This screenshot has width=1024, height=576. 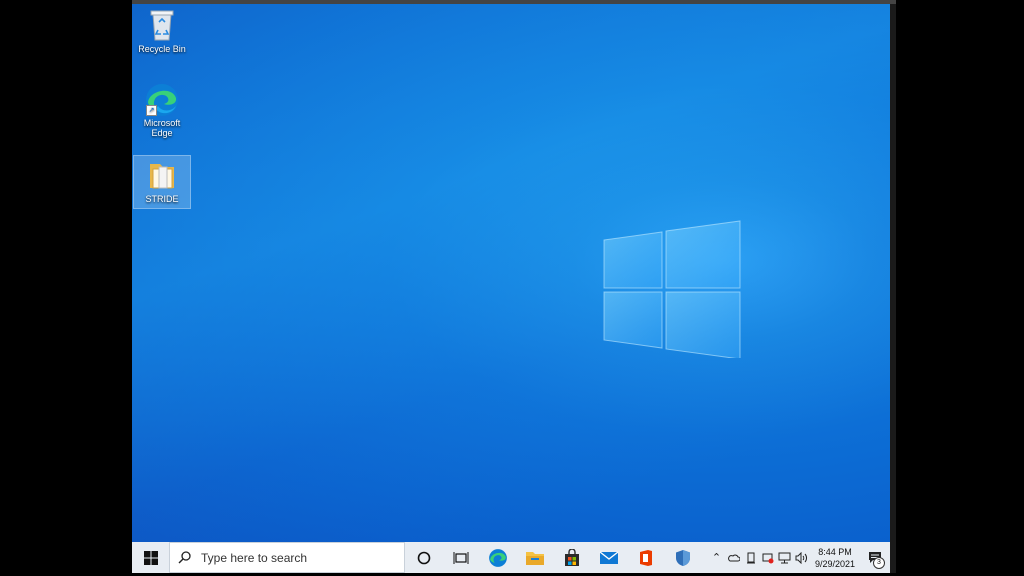 I want to click on desktop-icon-label: Recycle Bin, so click(x=162, y=49).